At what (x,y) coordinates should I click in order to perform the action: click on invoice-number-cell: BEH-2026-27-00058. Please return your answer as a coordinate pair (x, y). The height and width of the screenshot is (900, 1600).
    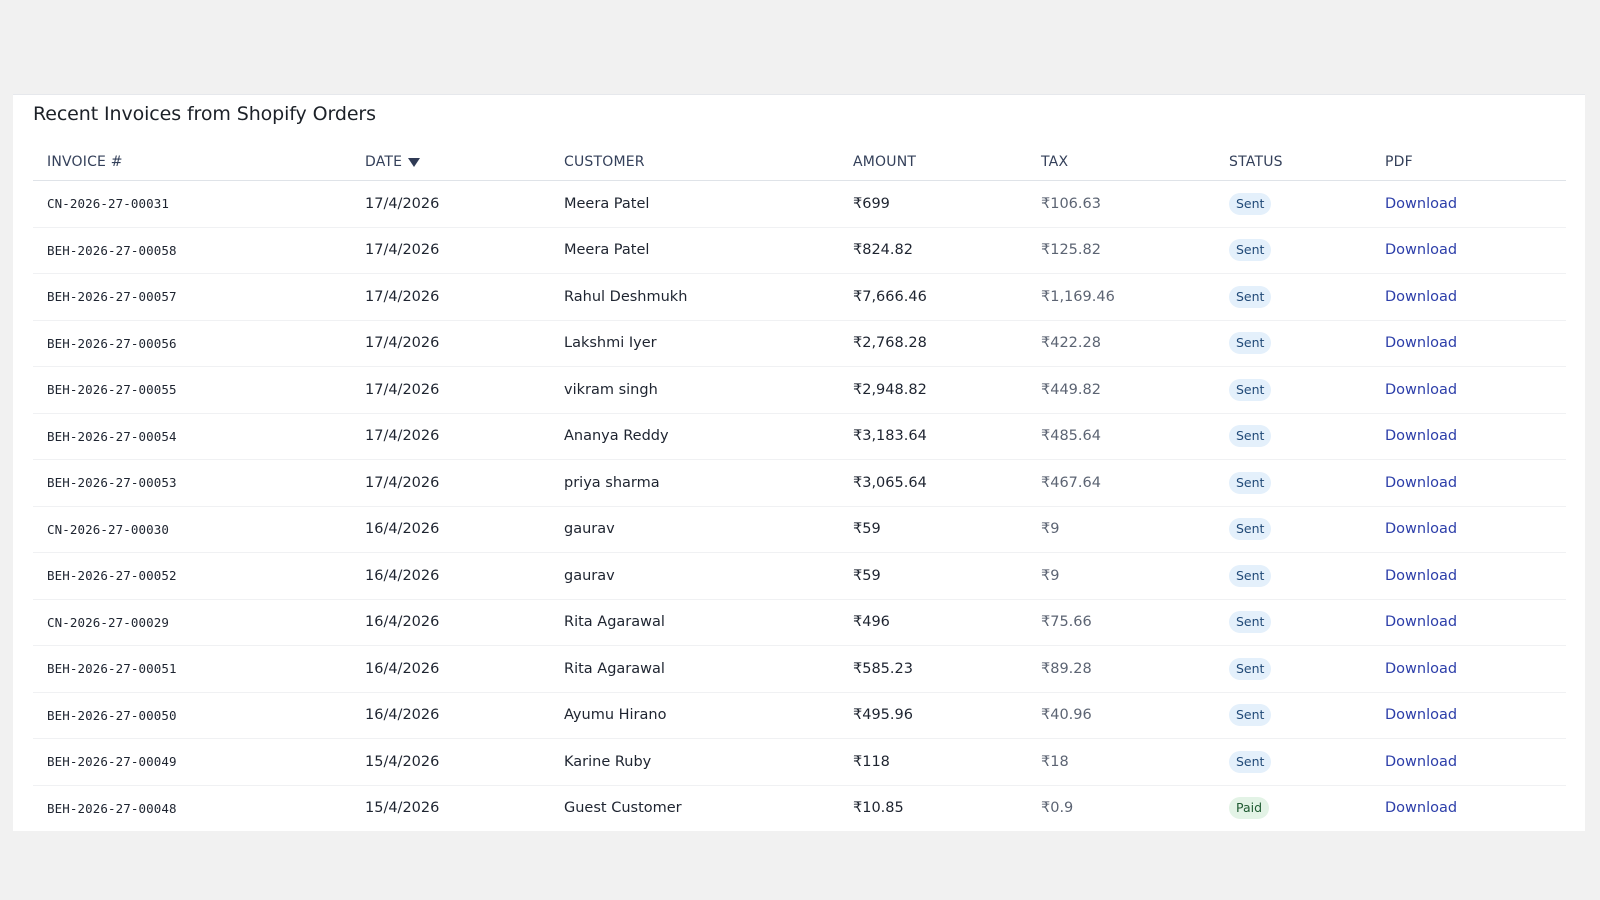
    Looking at the image, I should click on (199, 250).